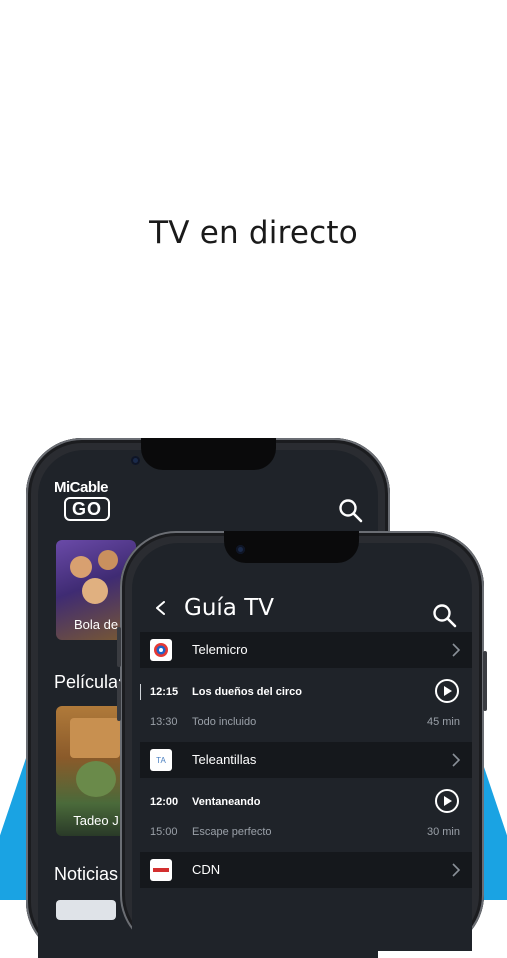  What do you see at coordinates (224, 722) in the screenshot?
I see `next-title: Todo incluido` at bounding box center [224, 722].